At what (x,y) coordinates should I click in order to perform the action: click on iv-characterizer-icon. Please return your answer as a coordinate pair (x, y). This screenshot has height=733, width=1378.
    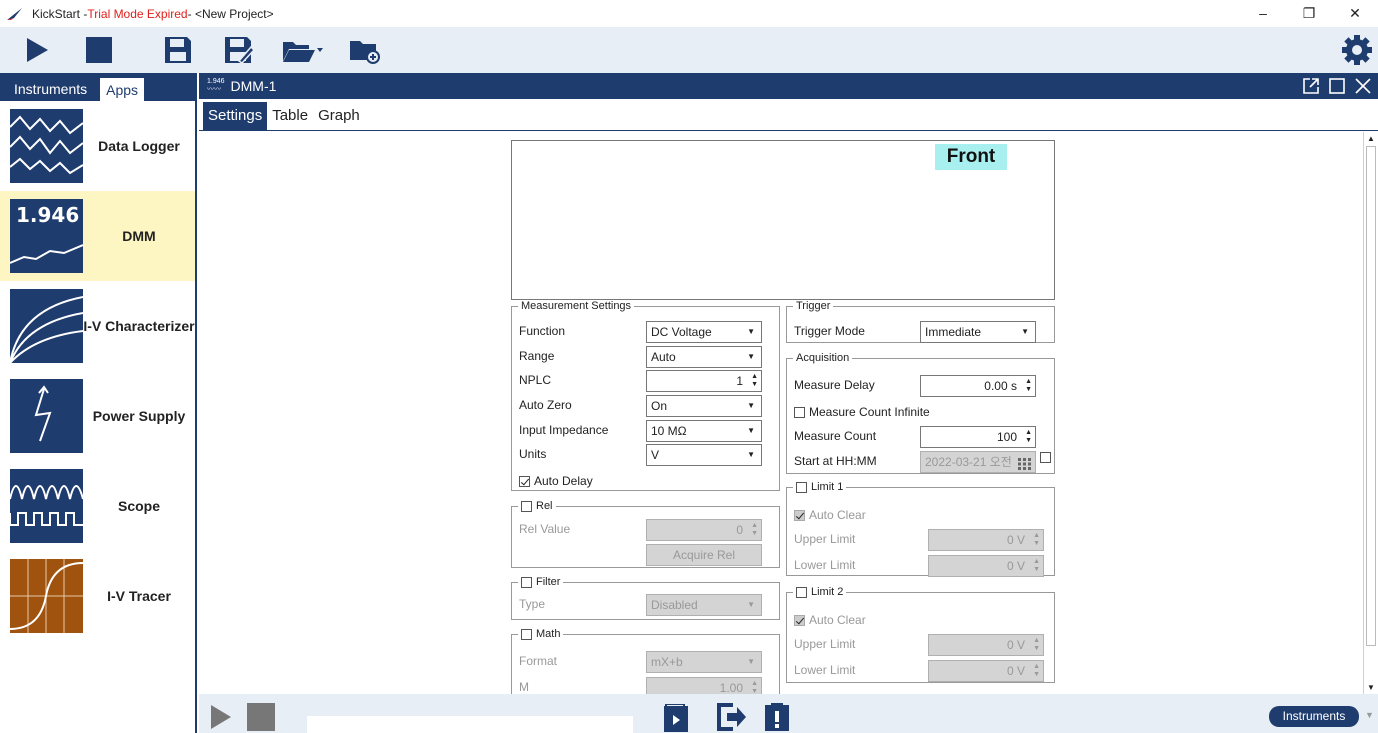
    Looking at the image, I should click on (46, 326).